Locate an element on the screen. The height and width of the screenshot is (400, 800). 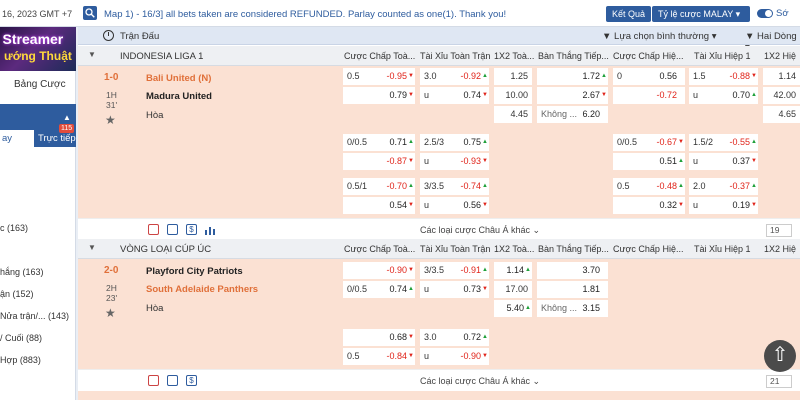
odds-cell: u 0.70 ▲ is located at coordinates (723, 95).